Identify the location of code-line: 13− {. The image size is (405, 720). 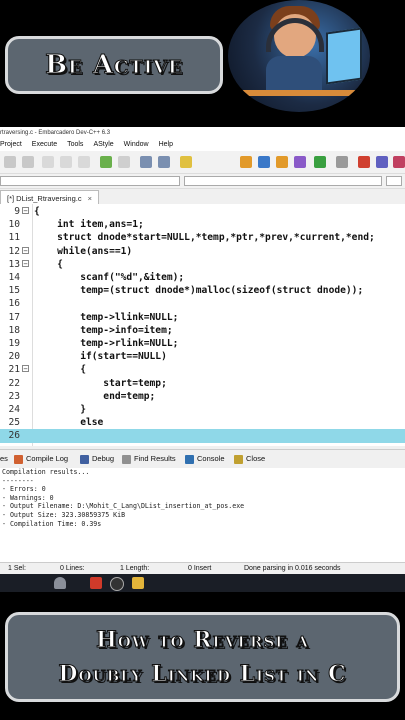
(202, 264).